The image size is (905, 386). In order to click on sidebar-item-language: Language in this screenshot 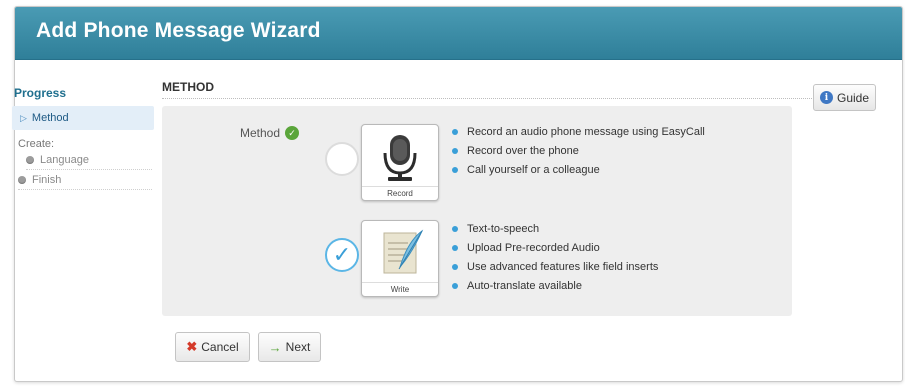, I will do `click(89, 160)`.